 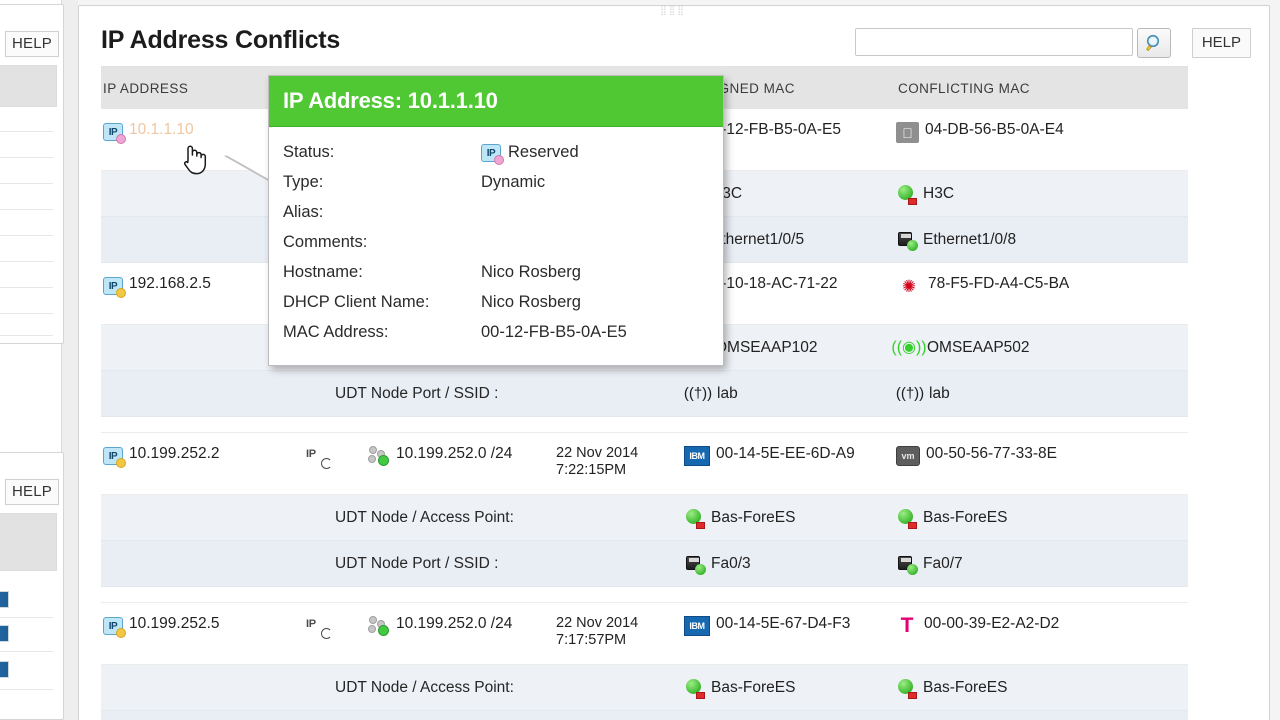 I want to click on conflicting-mac-value: 78-F5-FD-A4-C5-BA, so click(x=999, y=283).